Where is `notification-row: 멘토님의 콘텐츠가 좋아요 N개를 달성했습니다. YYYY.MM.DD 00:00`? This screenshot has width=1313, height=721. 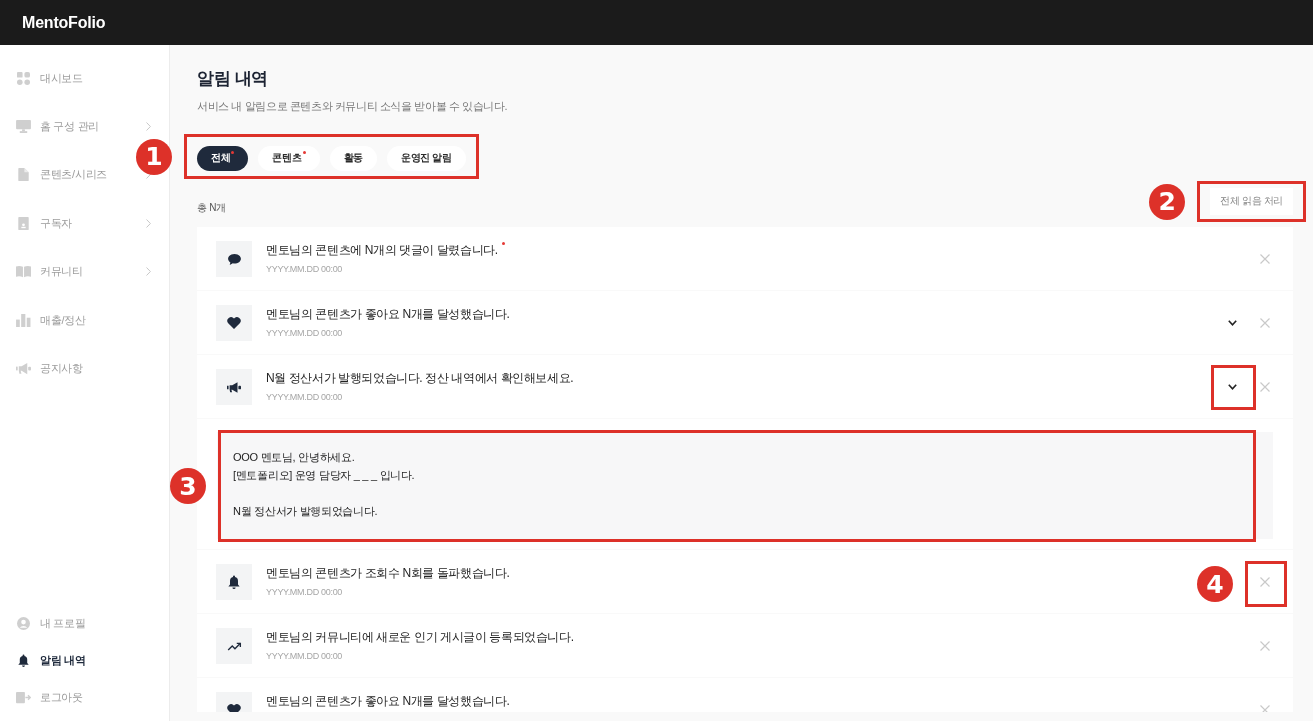
notification-row: 멘토님의 콘텐츠가 좋아요 N개를 달성했습니다. YYYY.MM.DD 00:00 is located at coordinates (745, 322).